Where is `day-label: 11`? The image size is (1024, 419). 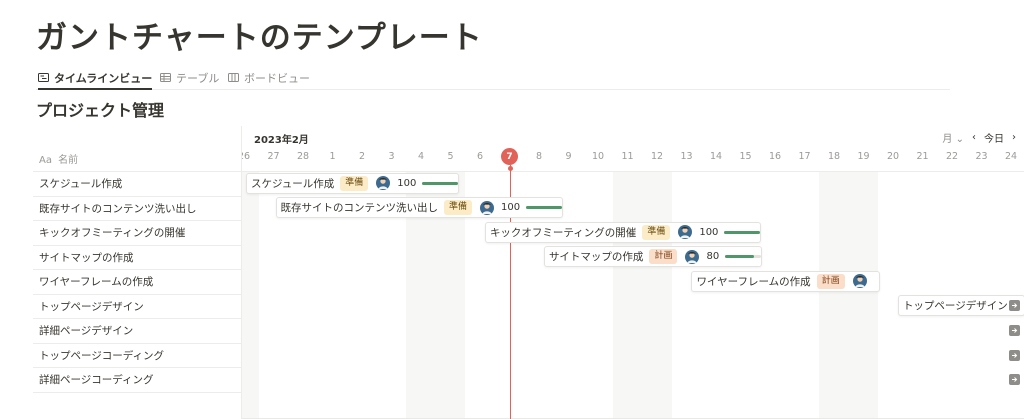
day-label: 11 is located at coordinates (627, 156).